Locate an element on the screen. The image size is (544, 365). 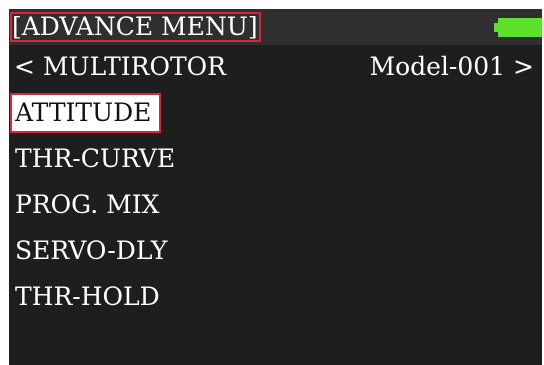
model-name-selector: Model-001 > is located at coordinates (451, 67).